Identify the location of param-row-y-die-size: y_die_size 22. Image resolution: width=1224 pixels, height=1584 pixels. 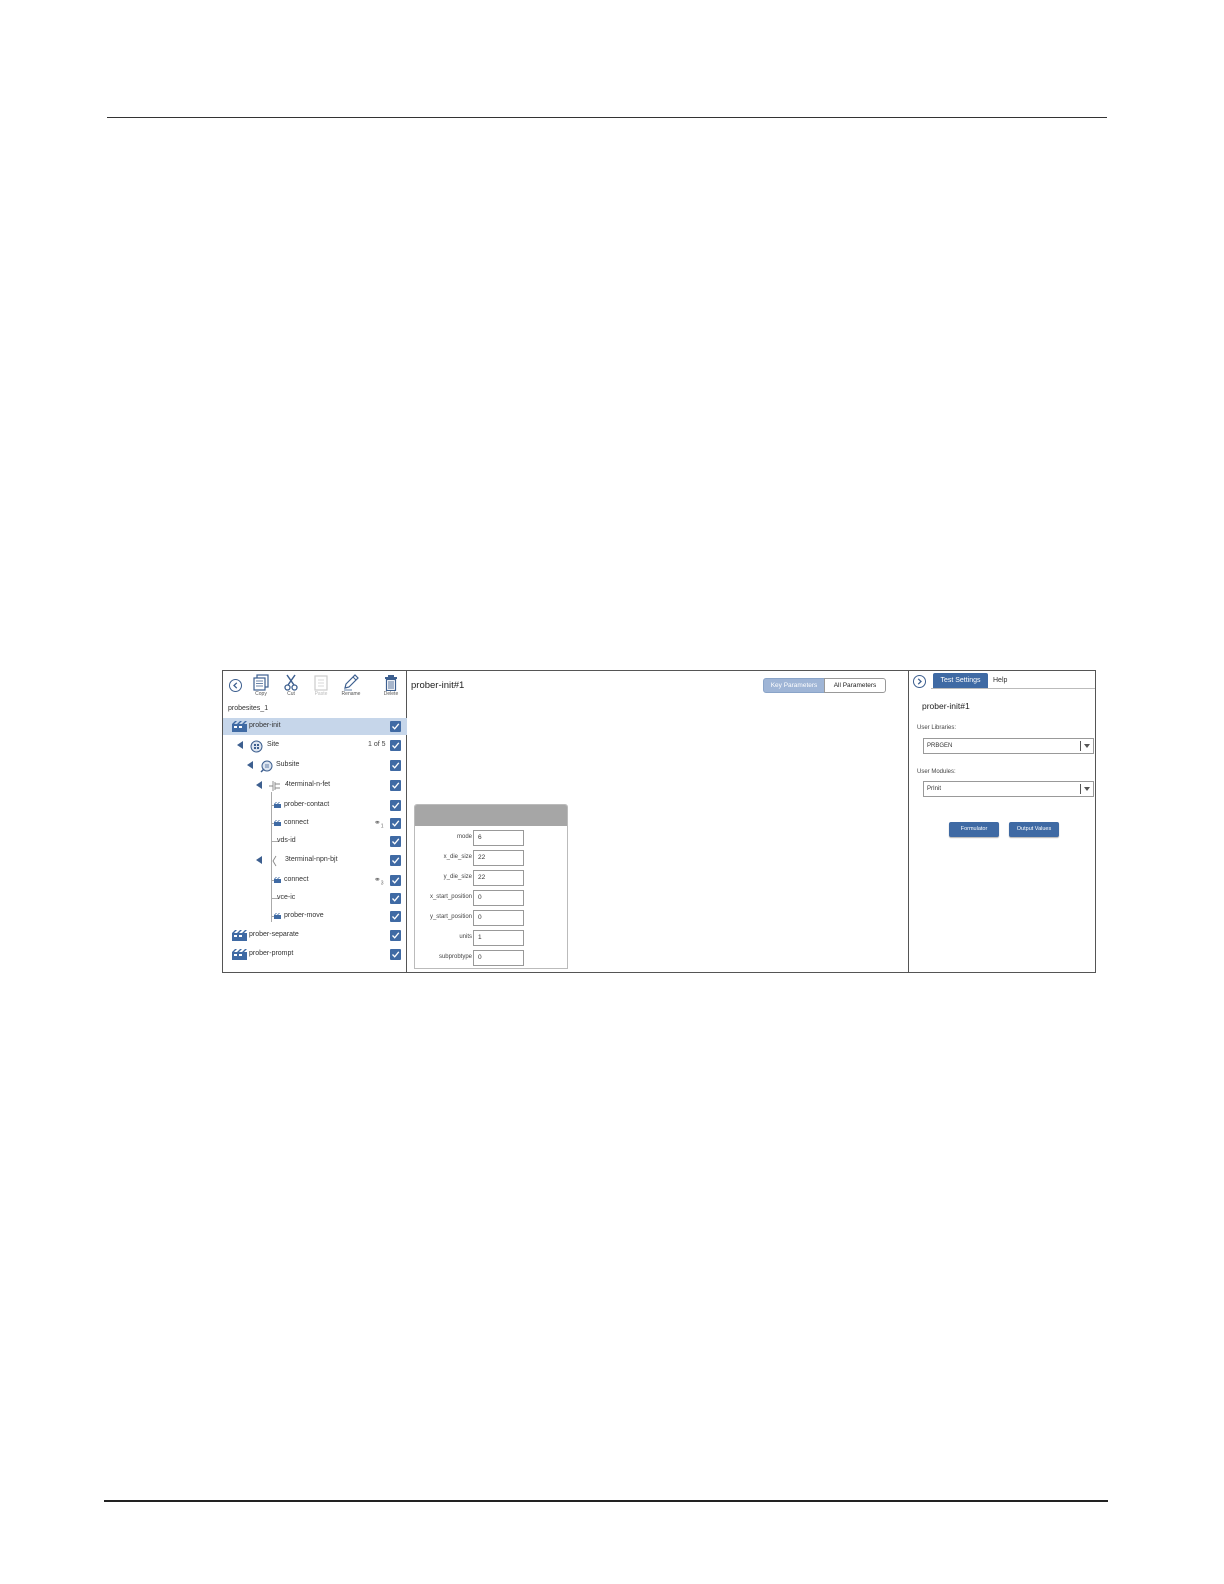
(492, 878).